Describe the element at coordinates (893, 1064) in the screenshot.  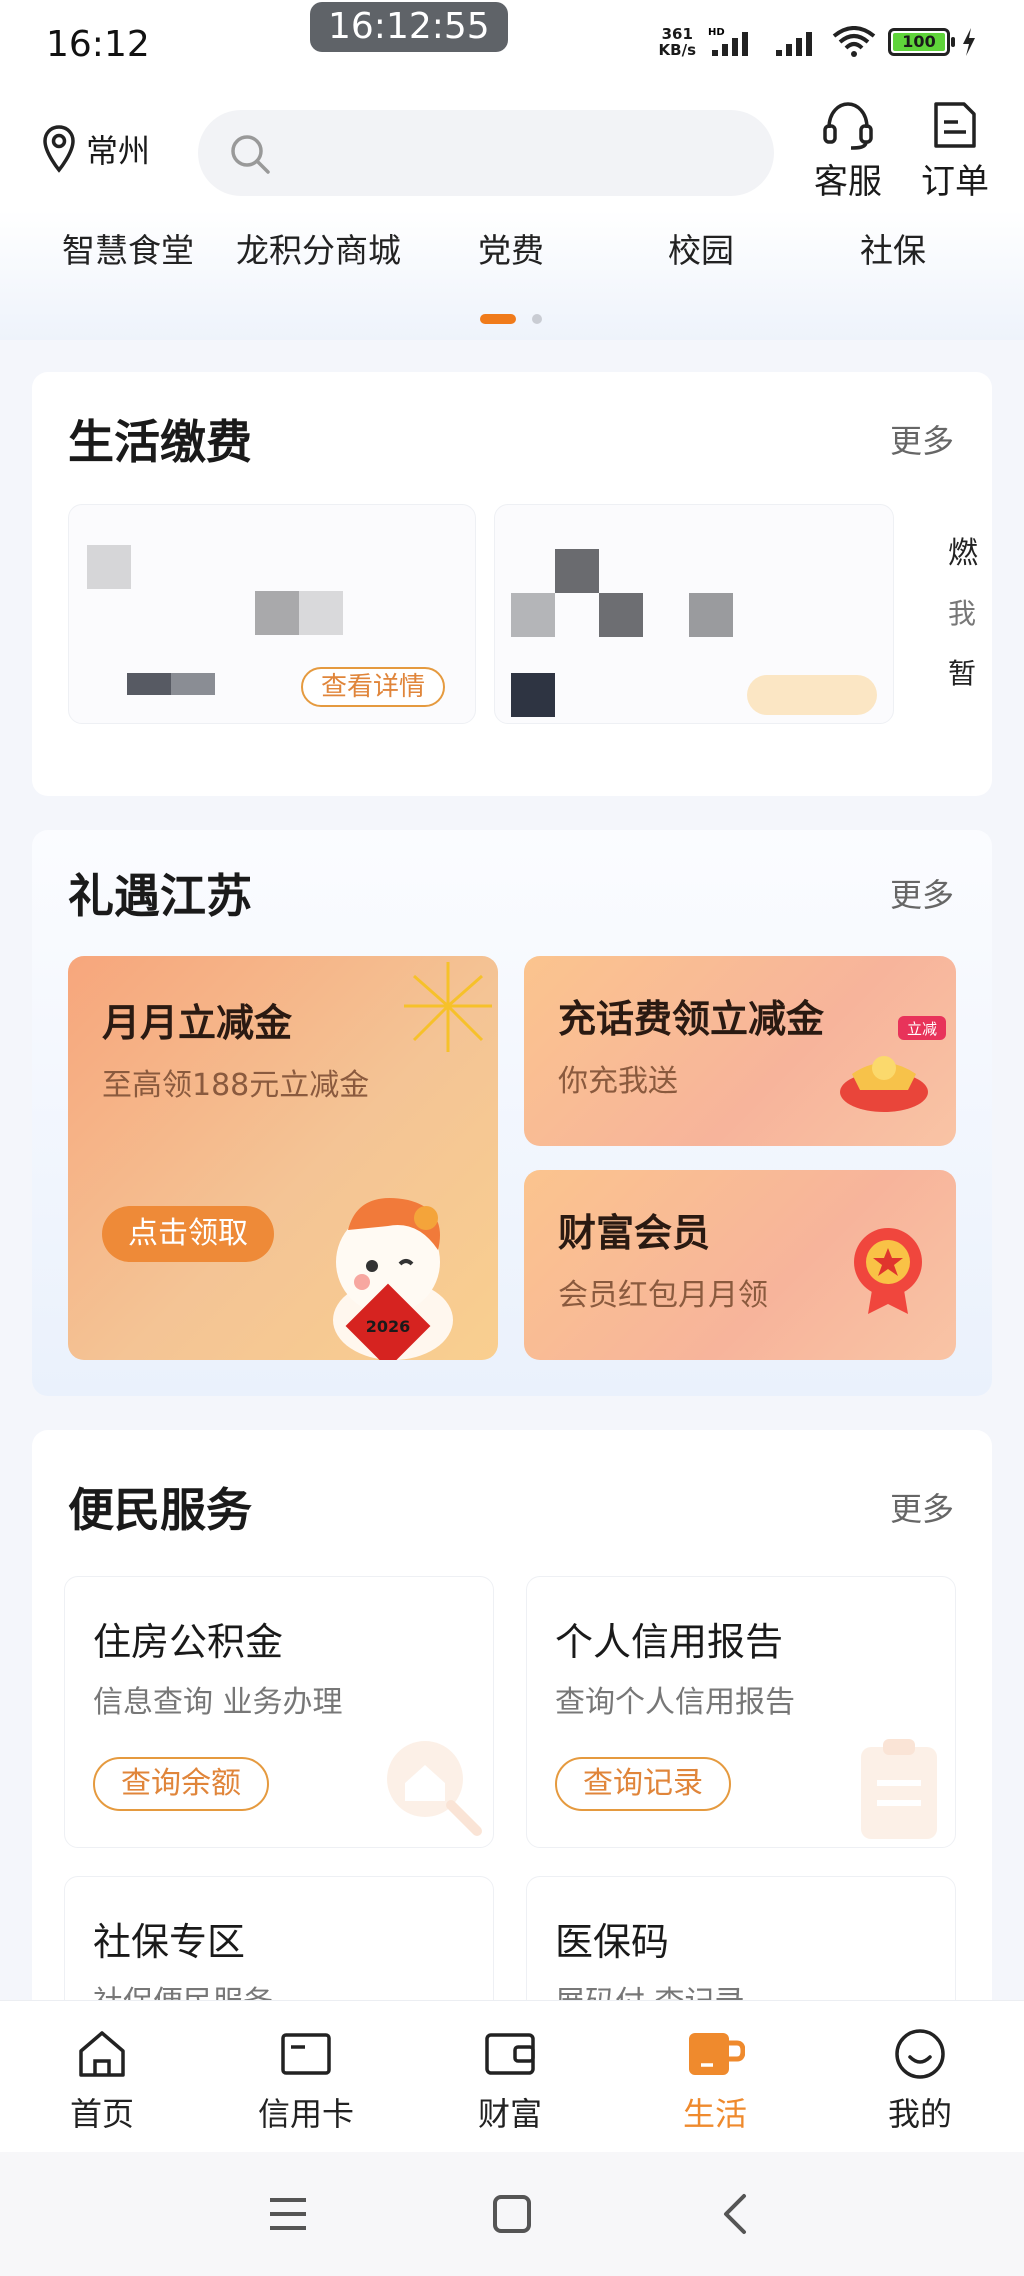
I see `gold-ingot-icon: 立减` at that location.